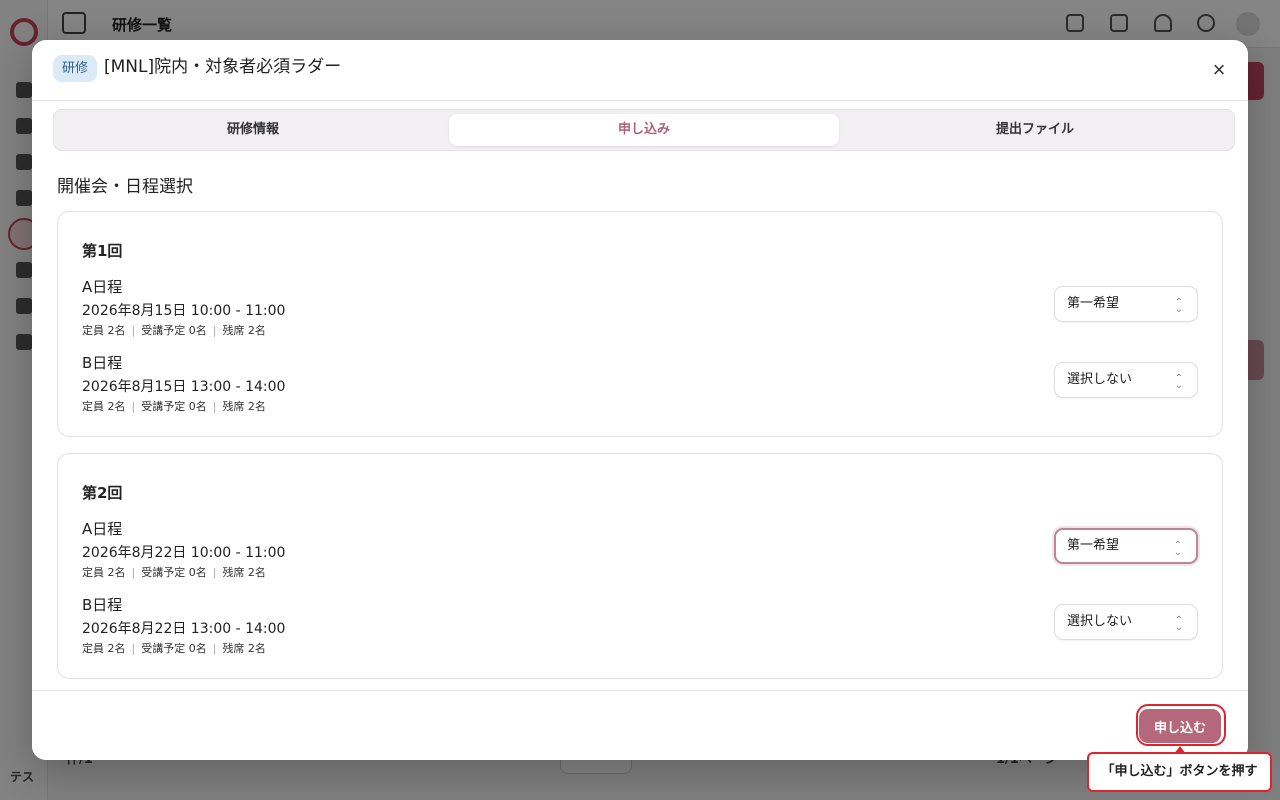 This screenshot has width=1280, height=800. What do you see at coordinates (184, 553) in the screenshot?
I see `schedule-datetime: 2026年8月22日 10:00 - 11:00` at bounding box center [184, 553].